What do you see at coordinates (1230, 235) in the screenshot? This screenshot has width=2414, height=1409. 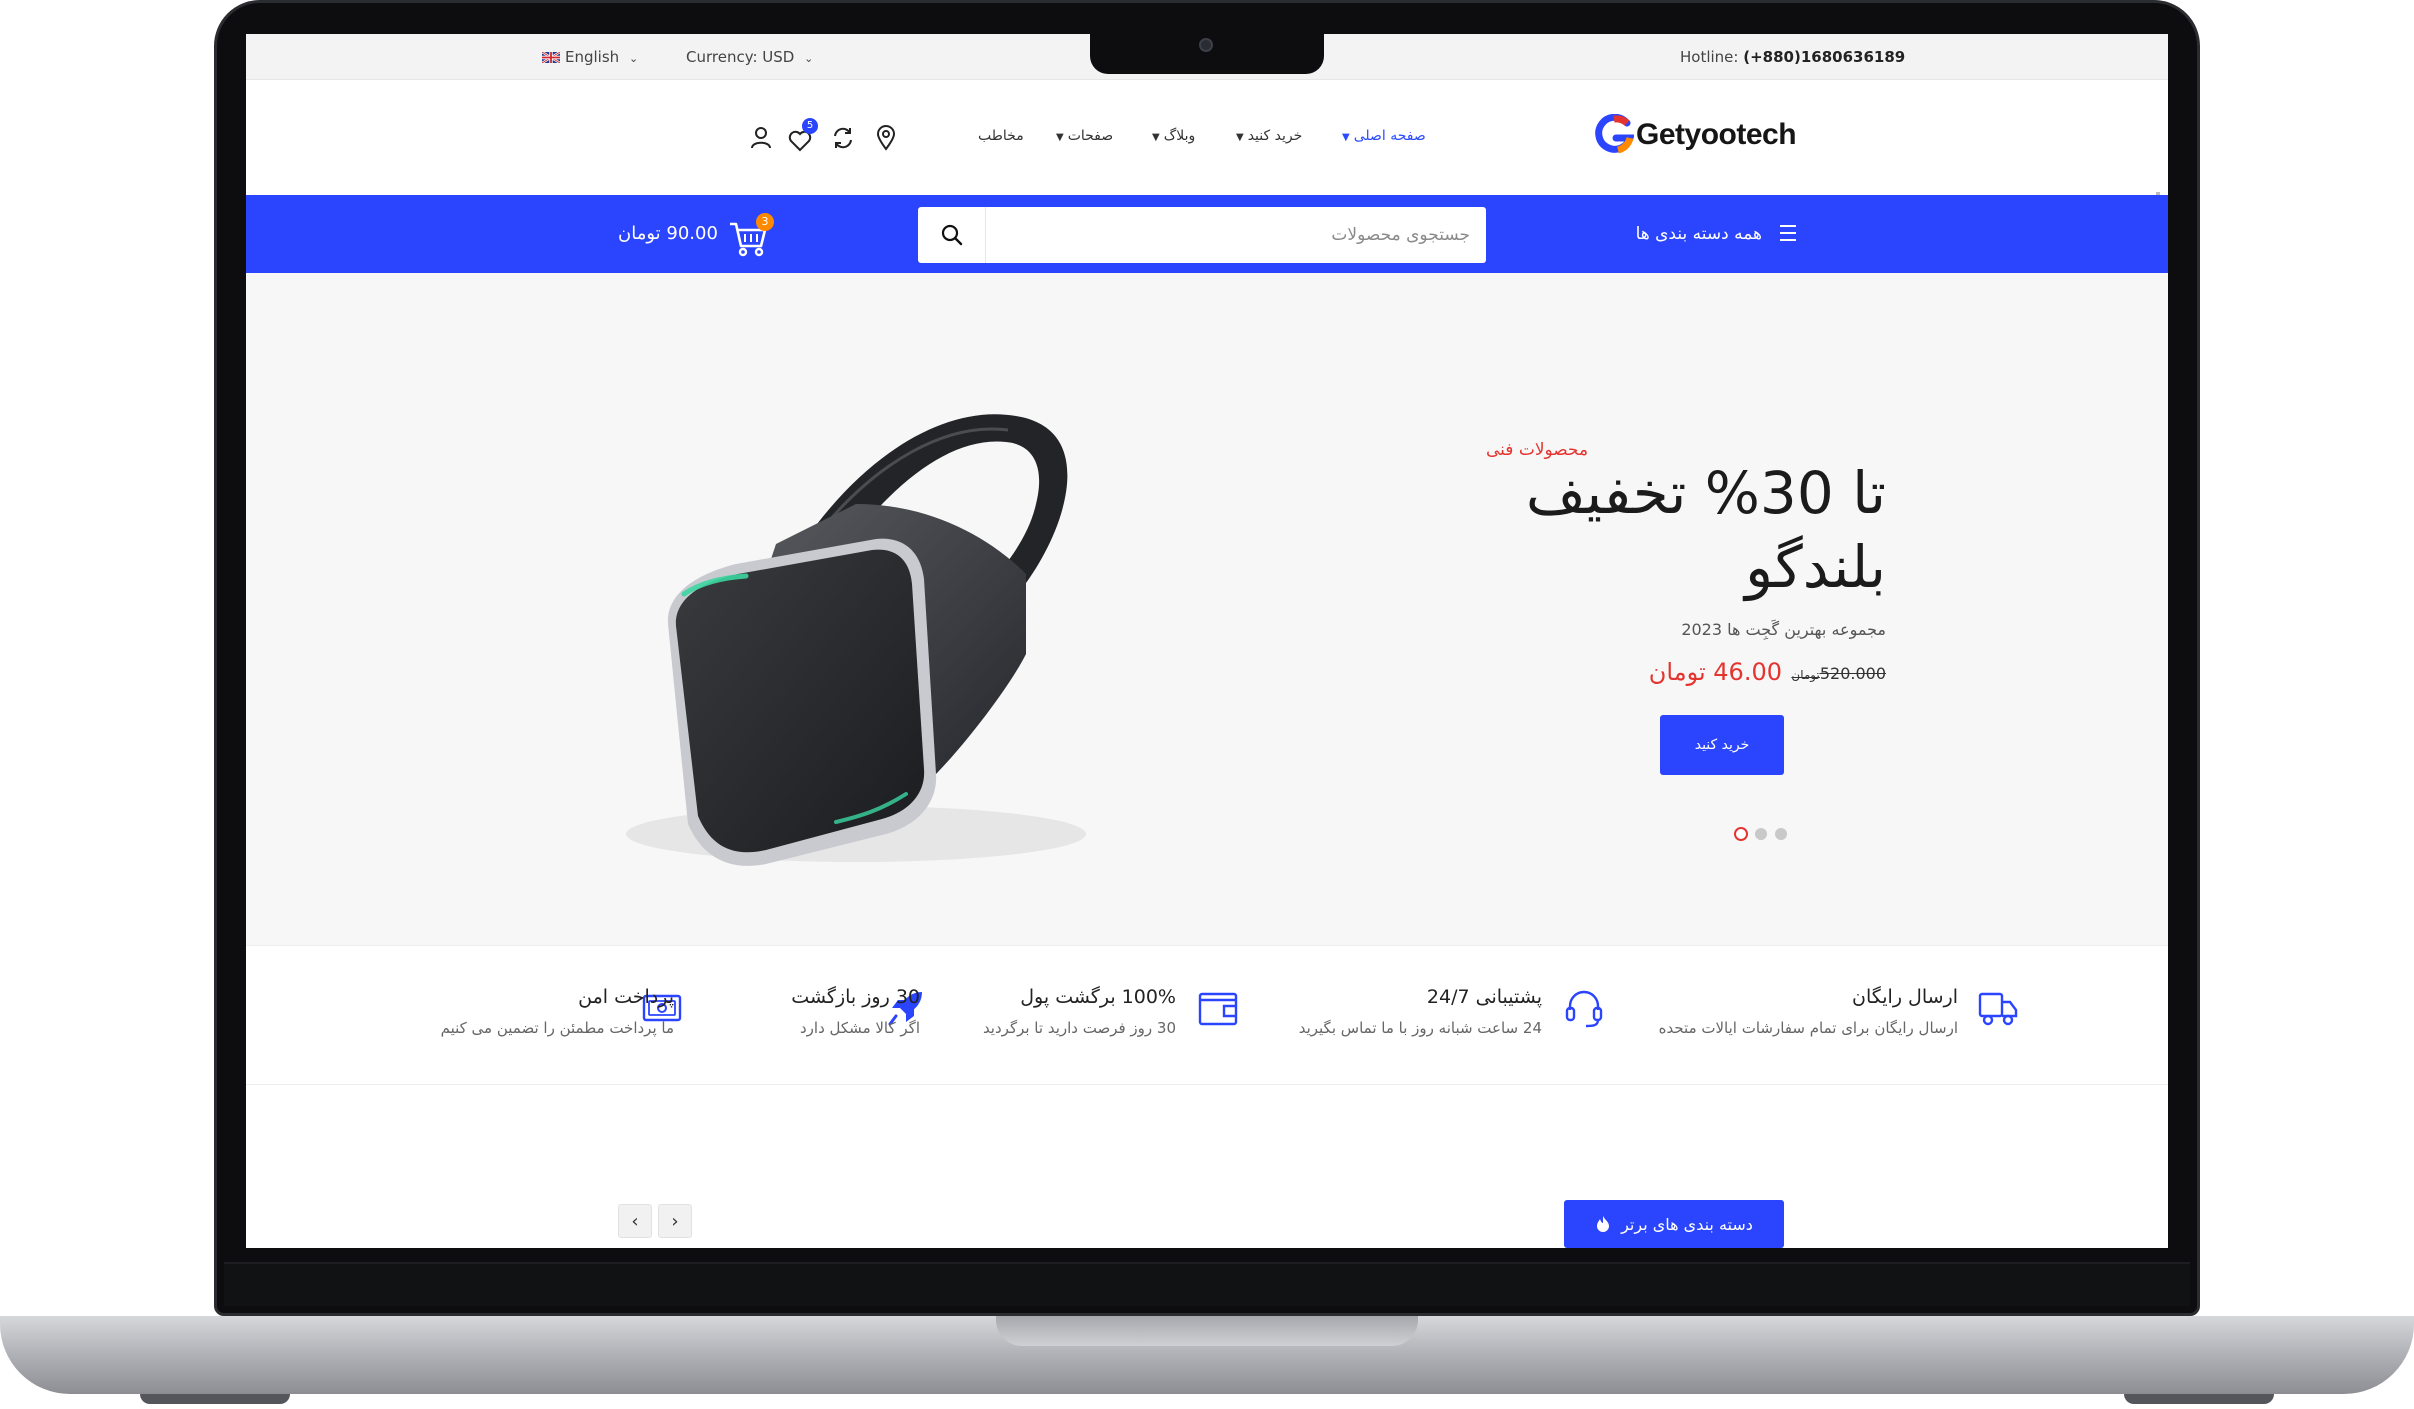 I see `search-input` at bounding box center [1230, 235].